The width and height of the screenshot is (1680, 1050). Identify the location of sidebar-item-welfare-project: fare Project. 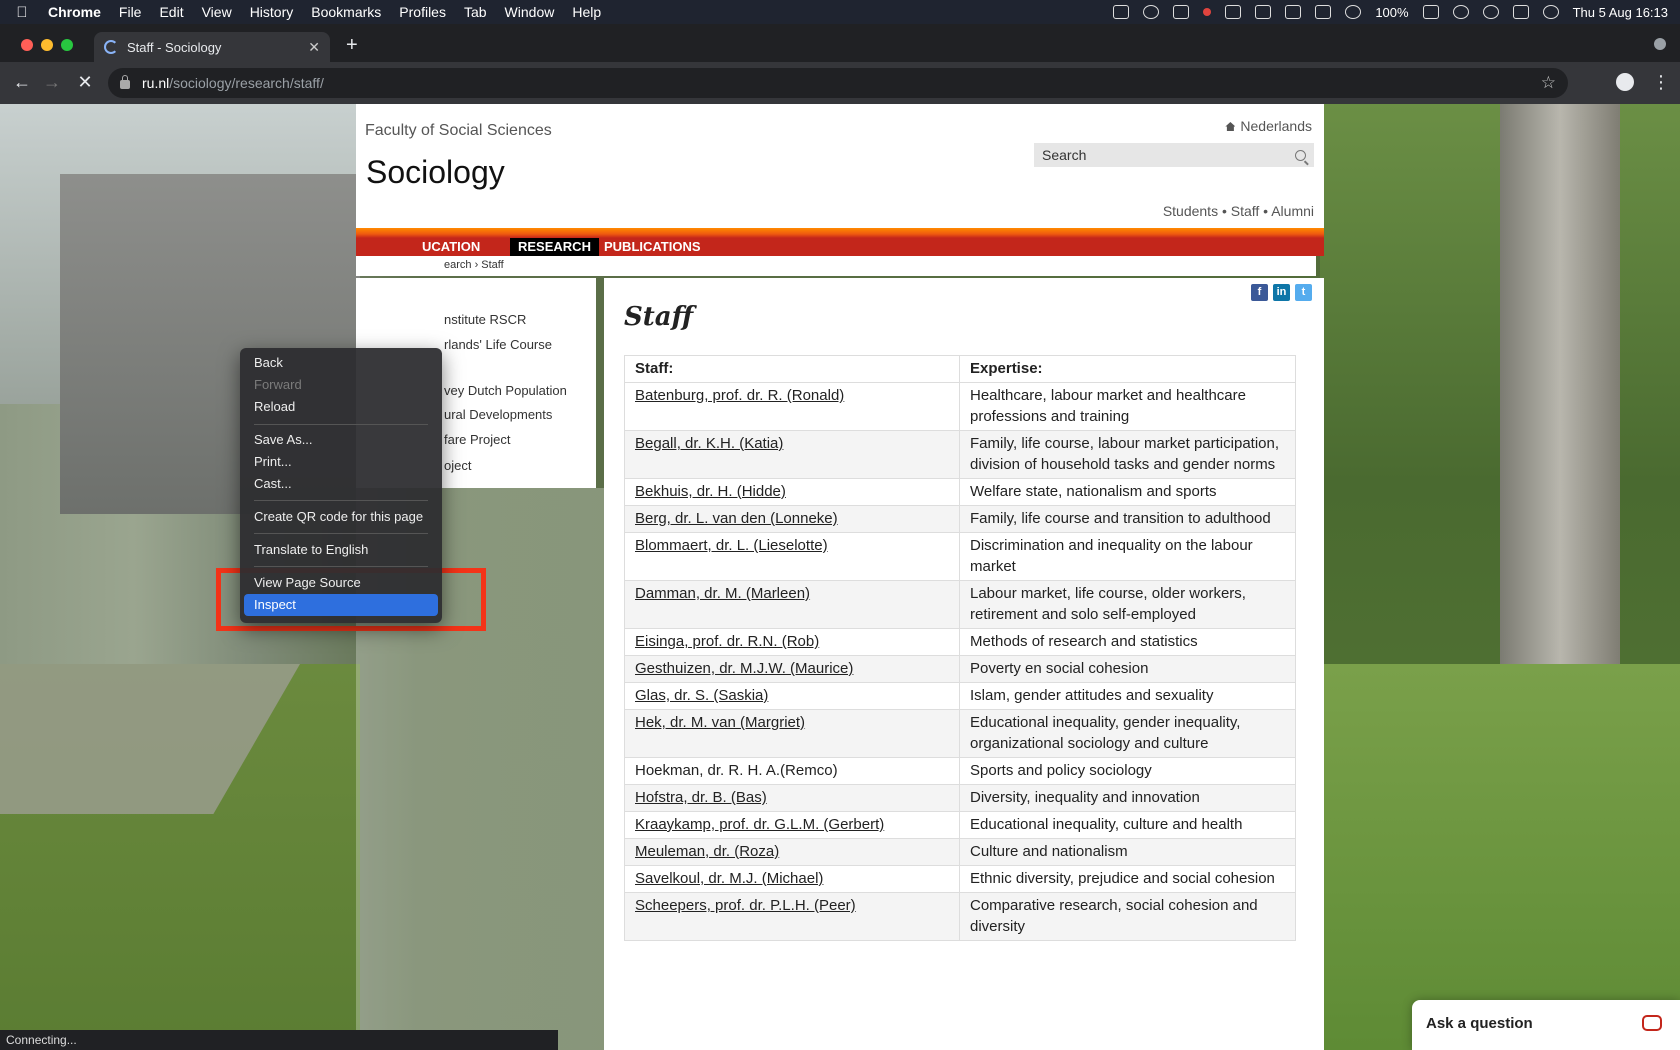
(477, 439).